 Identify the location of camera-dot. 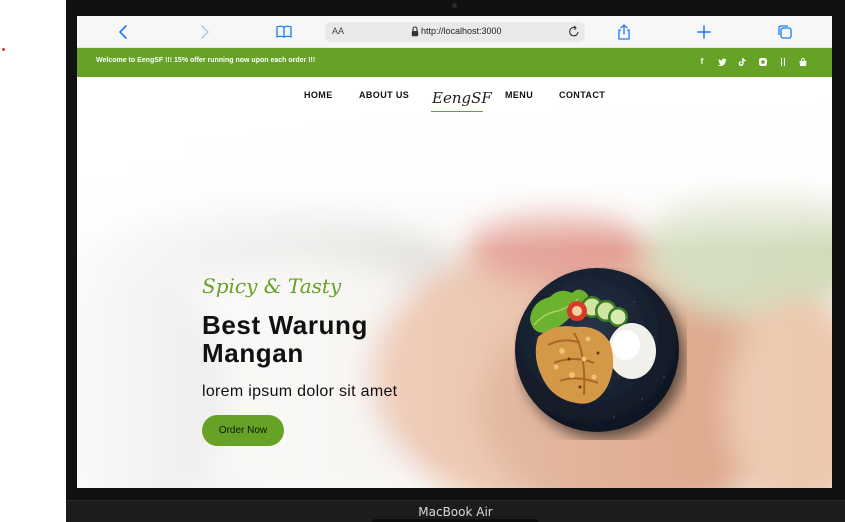
(454, 5).